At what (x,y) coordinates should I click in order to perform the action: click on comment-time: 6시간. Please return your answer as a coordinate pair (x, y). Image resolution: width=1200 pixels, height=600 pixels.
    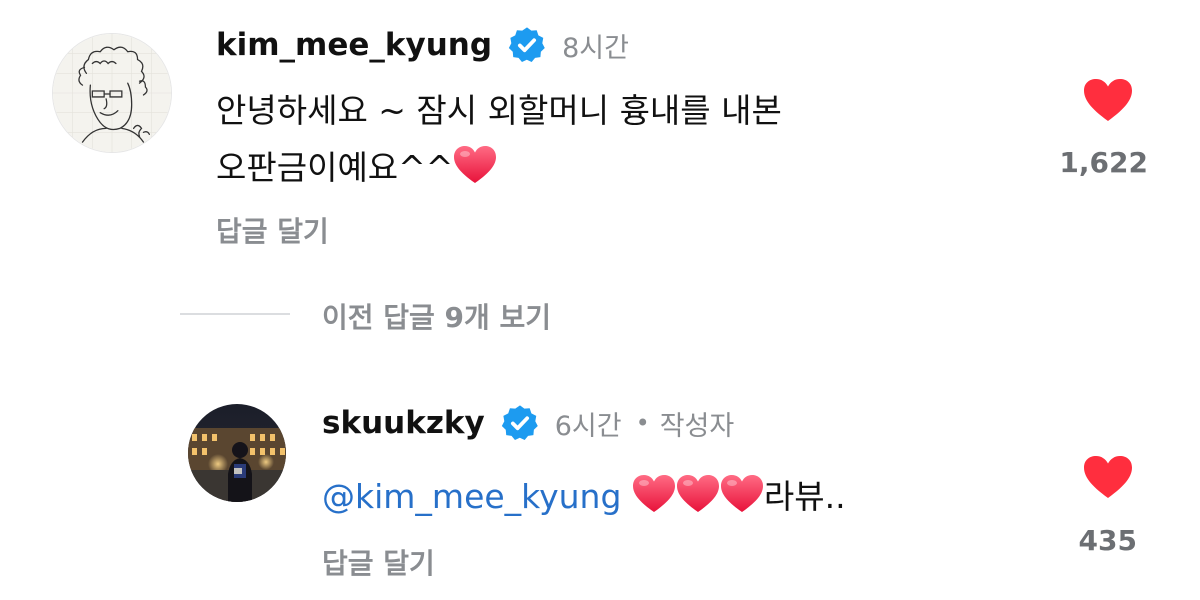
    Looking at the image, I should click on (588, 426).